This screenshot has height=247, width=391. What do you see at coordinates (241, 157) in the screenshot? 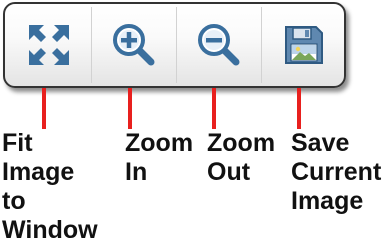
I see `zoom-out-label: Zoom Out` at bounding box center [241, 157].